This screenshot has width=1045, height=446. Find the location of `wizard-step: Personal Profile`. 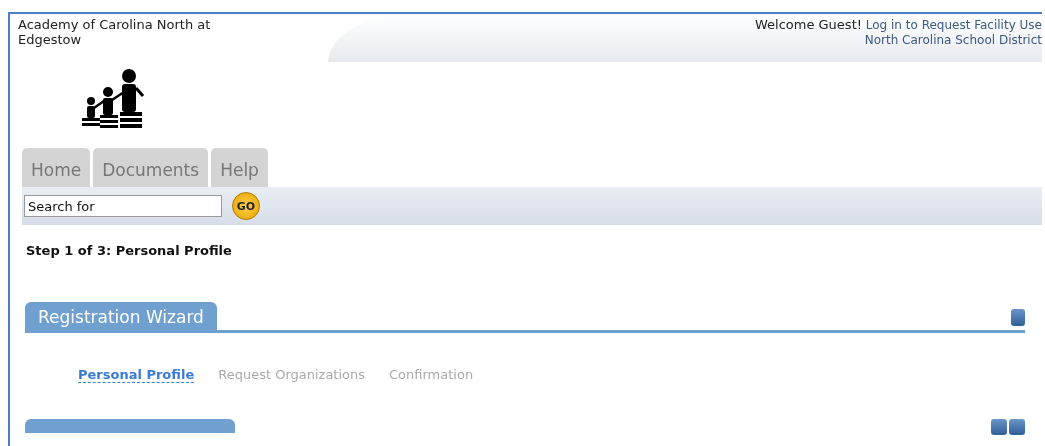

wizard-step: Personal Profile is located at coordinates (136, 375).